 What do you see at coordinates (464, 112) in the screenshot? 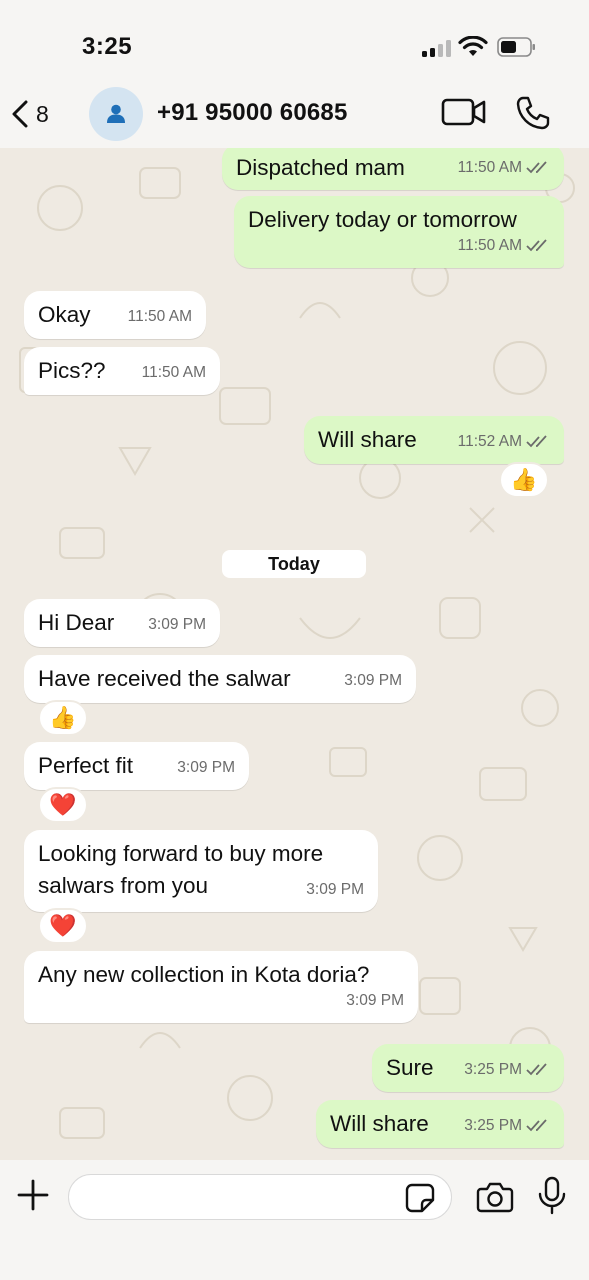
I see `video-camera-icon` at bounding box center [464, 112].